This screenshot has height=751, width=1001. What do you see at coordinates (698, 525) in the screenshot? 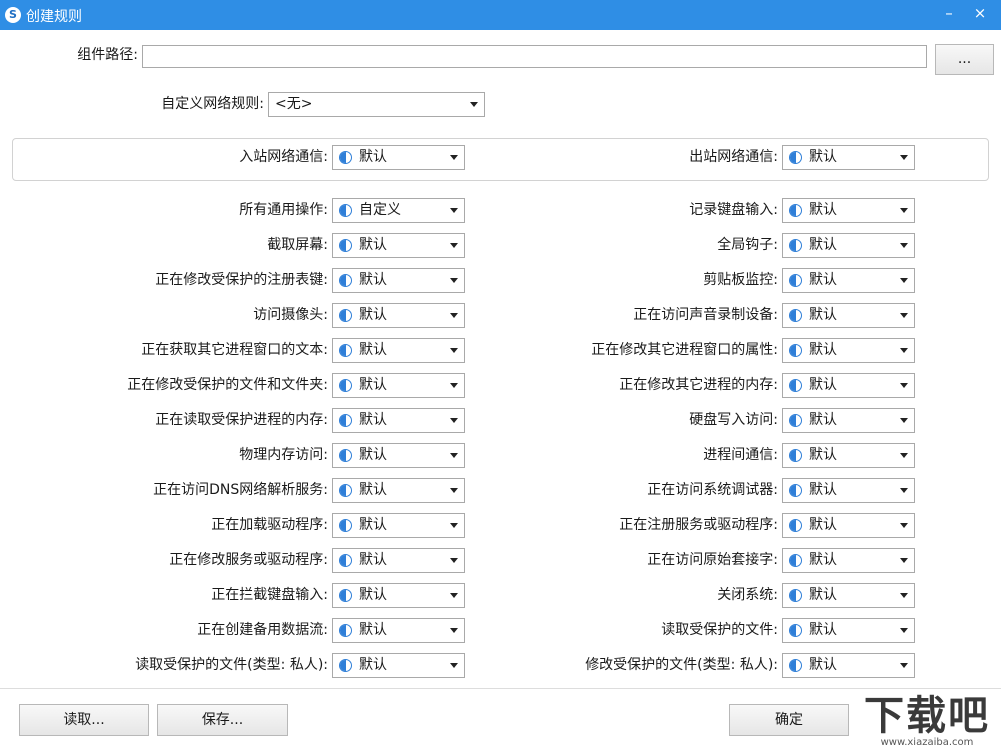
I see `rule-label-right: 正在注册服务或驱动程序:` at bounding box center [698, 525].